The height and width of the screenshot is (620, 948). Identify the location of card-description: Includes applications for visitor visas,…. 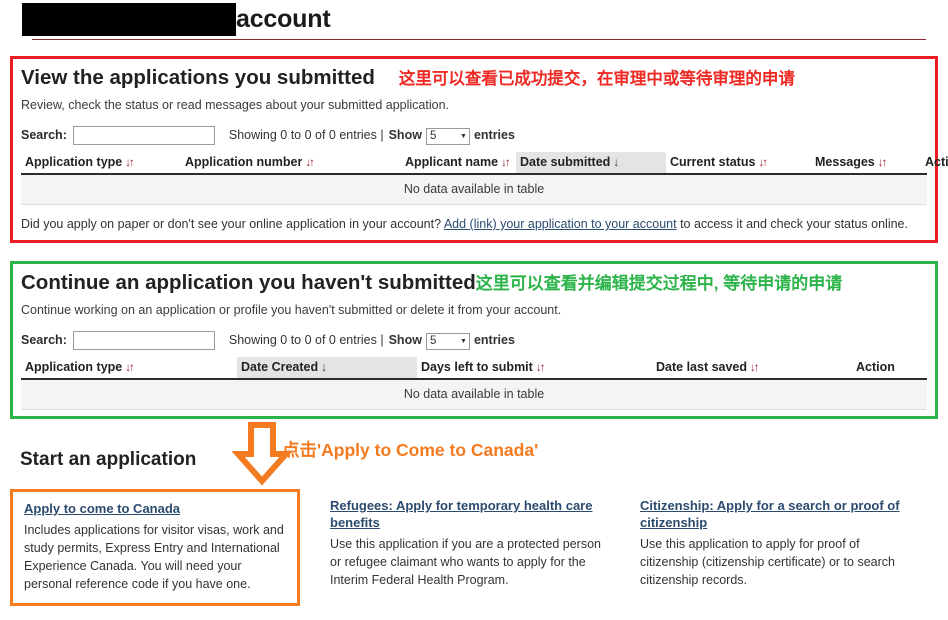
(154, 557).